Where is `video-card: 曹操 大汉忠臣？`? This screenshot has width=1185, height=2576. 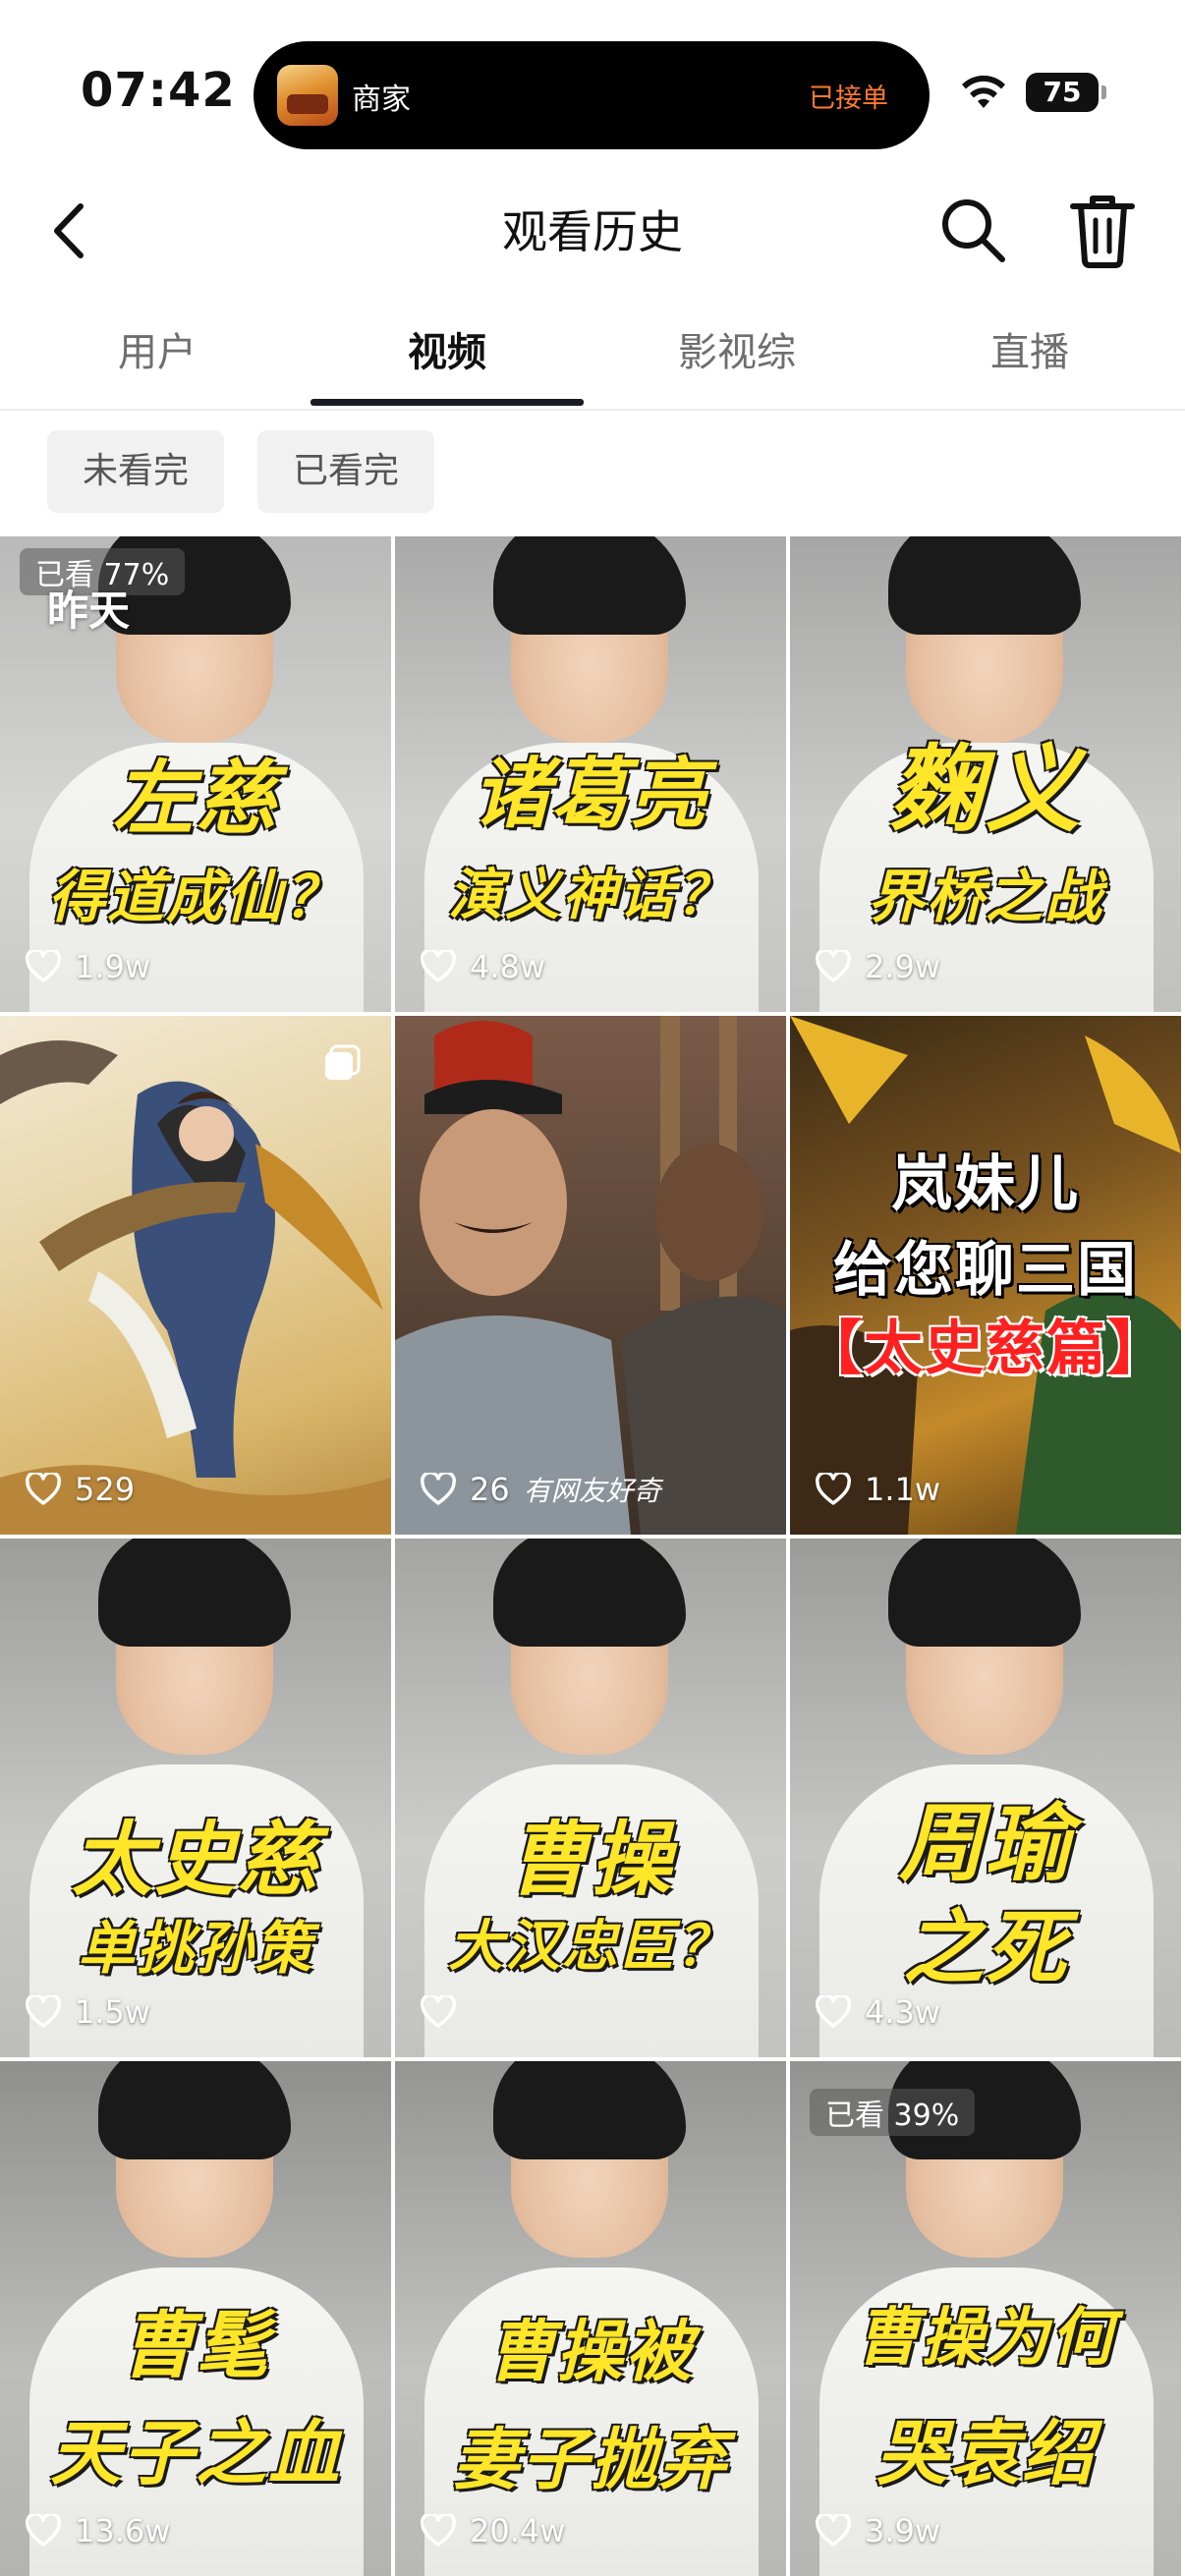
video-card: 曹操 大汉忠臣？ is located at coordinates (591, 1798).